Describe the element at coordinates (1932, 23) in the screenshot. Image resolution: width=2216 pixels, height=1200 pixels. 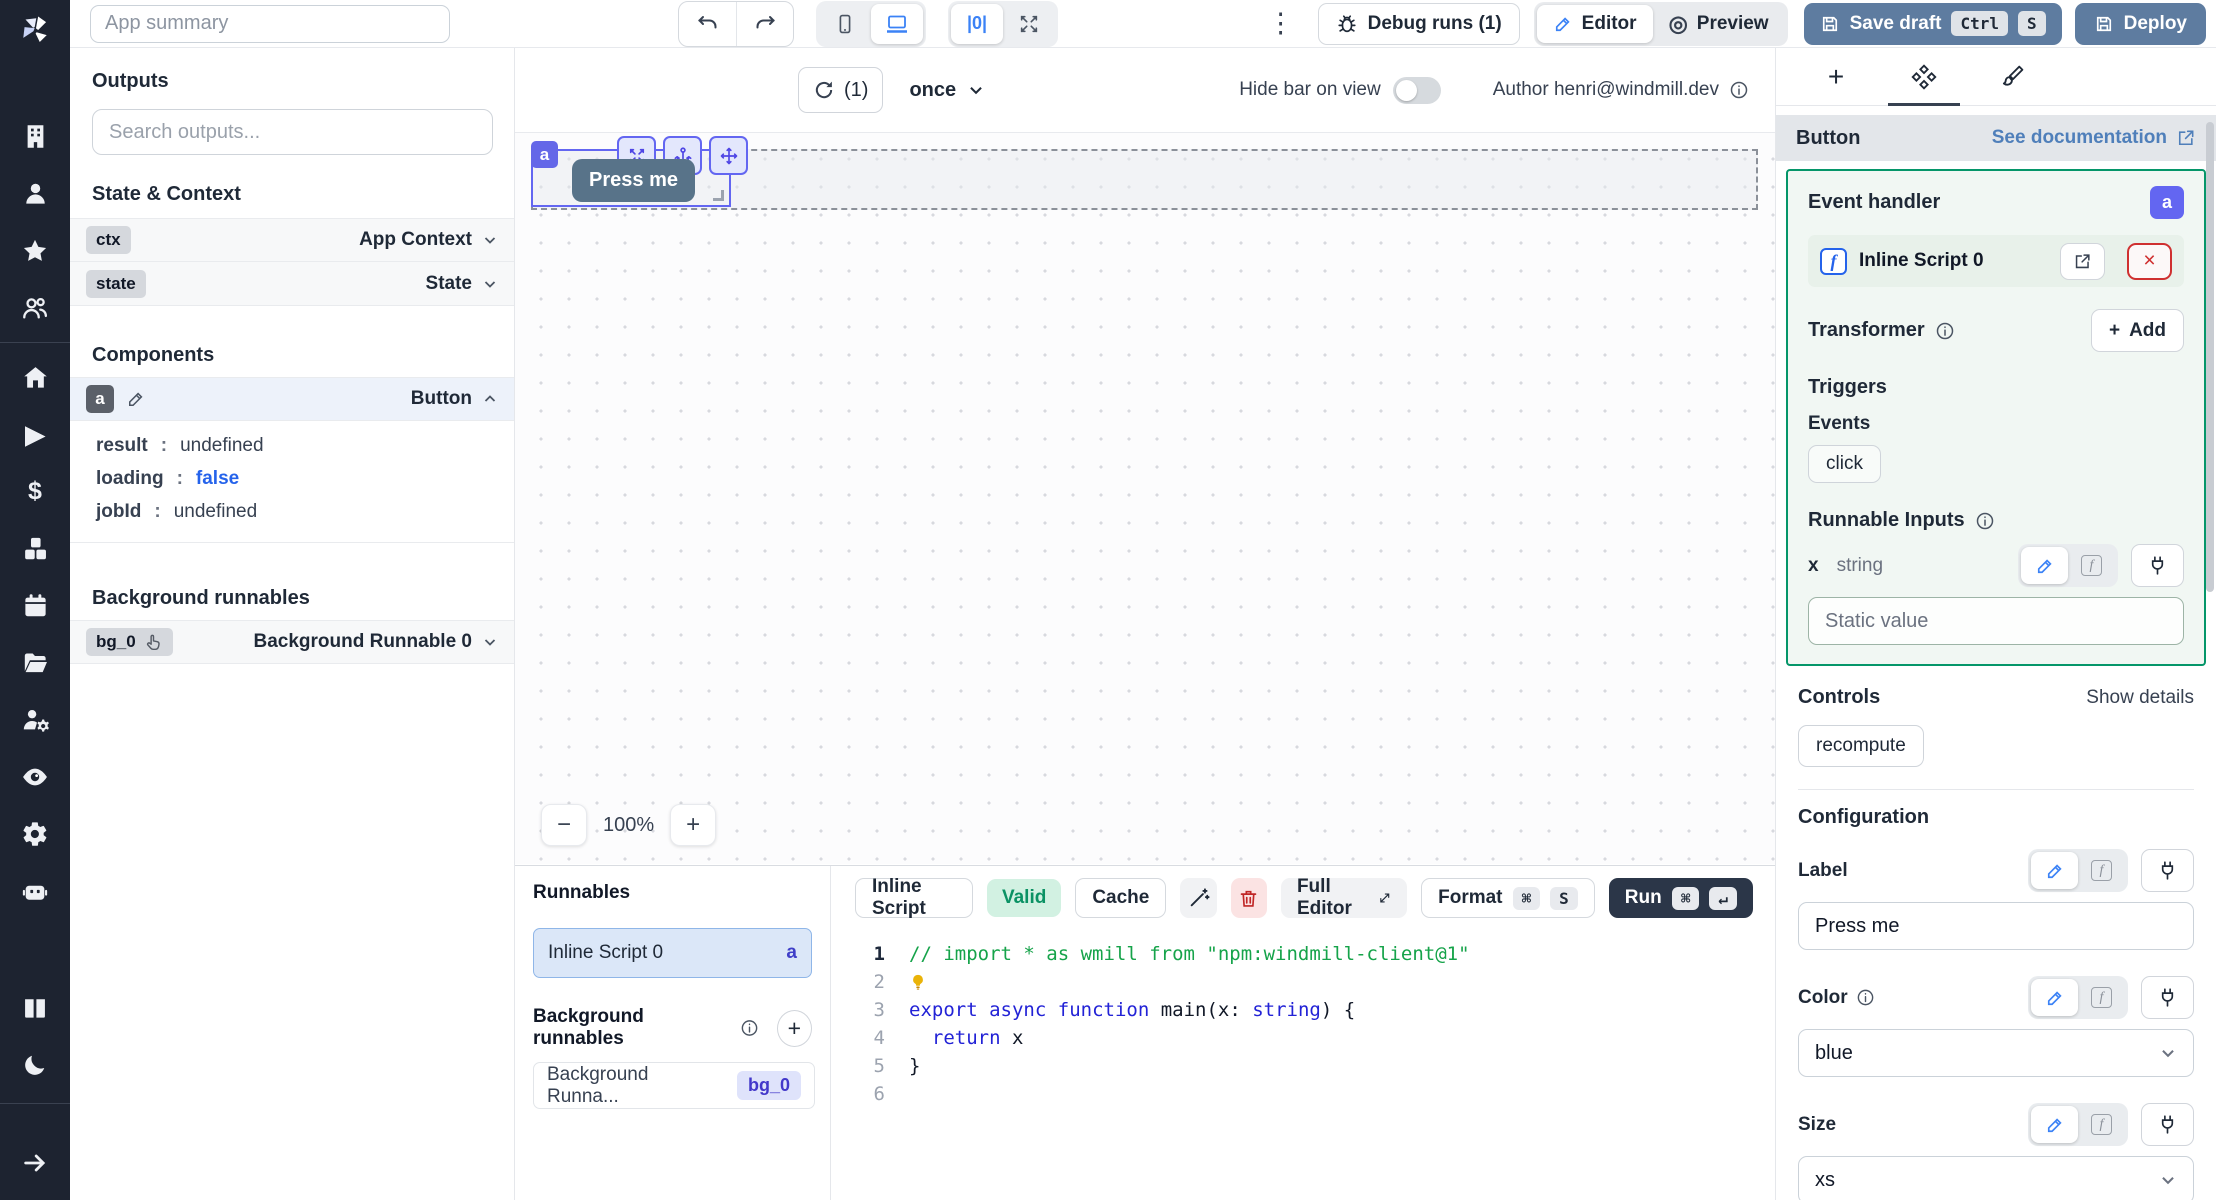
I see `save-draft-button: Save draft Ctrl S` at that location.